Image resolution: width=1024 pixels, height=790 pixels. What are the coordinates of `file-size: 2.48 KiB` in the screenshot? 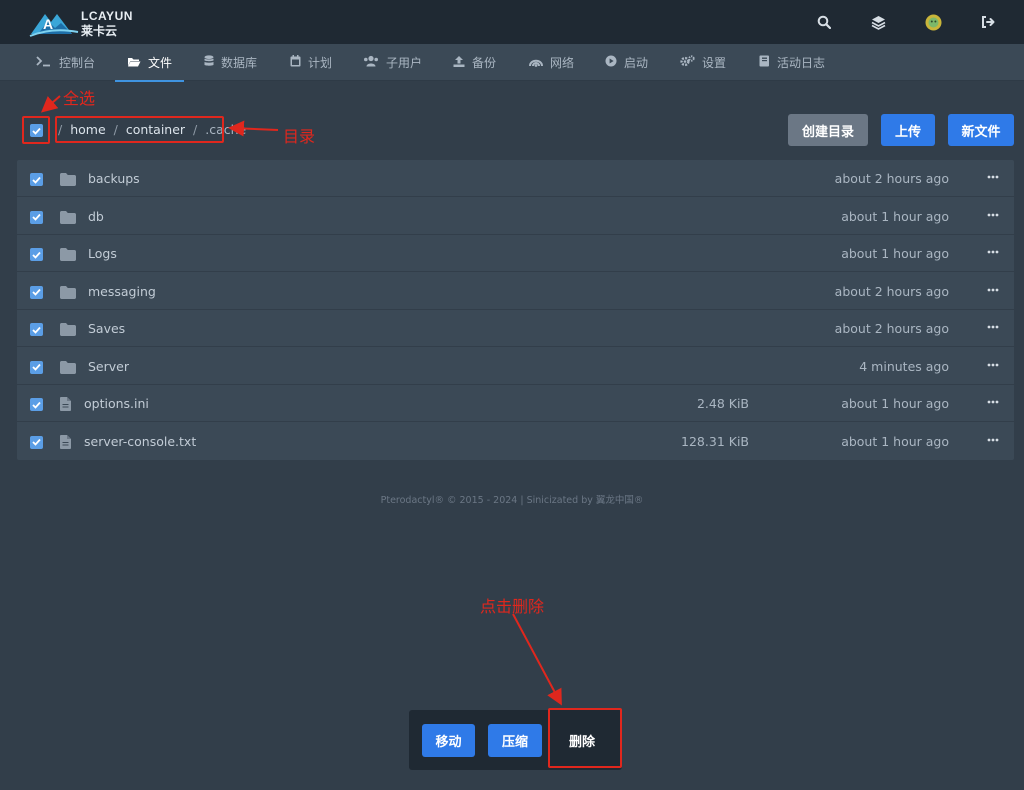 It's located at (722, 403).